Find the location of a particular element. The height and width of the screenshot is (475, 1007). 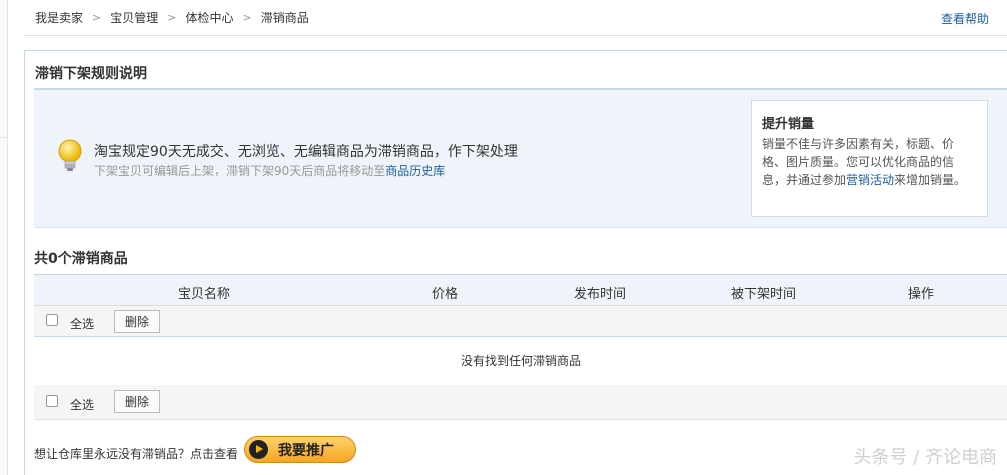

empty-state-message: 没有找到任何滞销商品 is located at coordinates (520, 361).